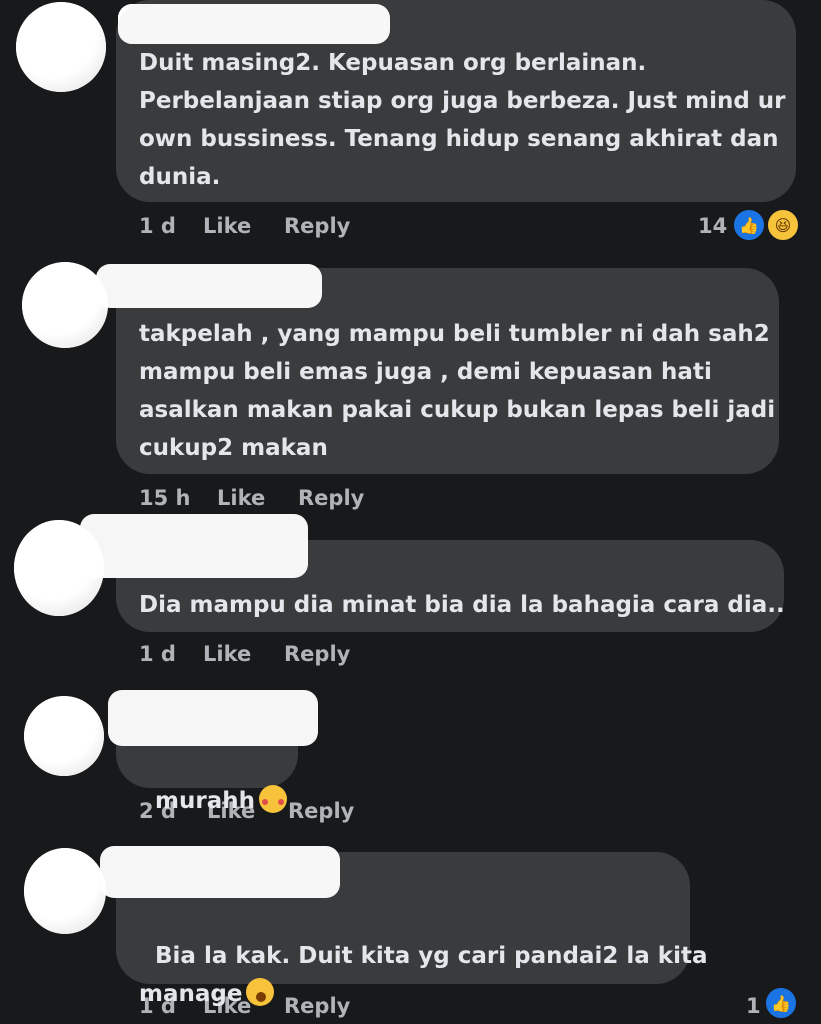  What do you see at coordinates (213, 782) in the screenshot?
I see `comment-text: murahh` at bounding box center [213, 782].